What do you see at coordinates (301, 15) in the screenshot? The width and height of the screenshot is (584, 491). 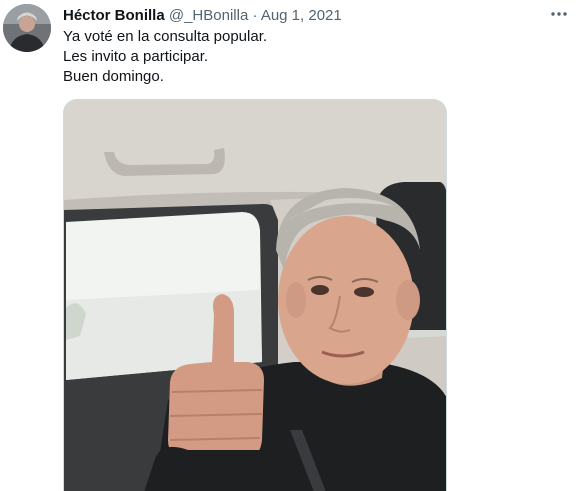 I see `tweet-date: Aug 1, 2021` at bounding box center [301, 15].